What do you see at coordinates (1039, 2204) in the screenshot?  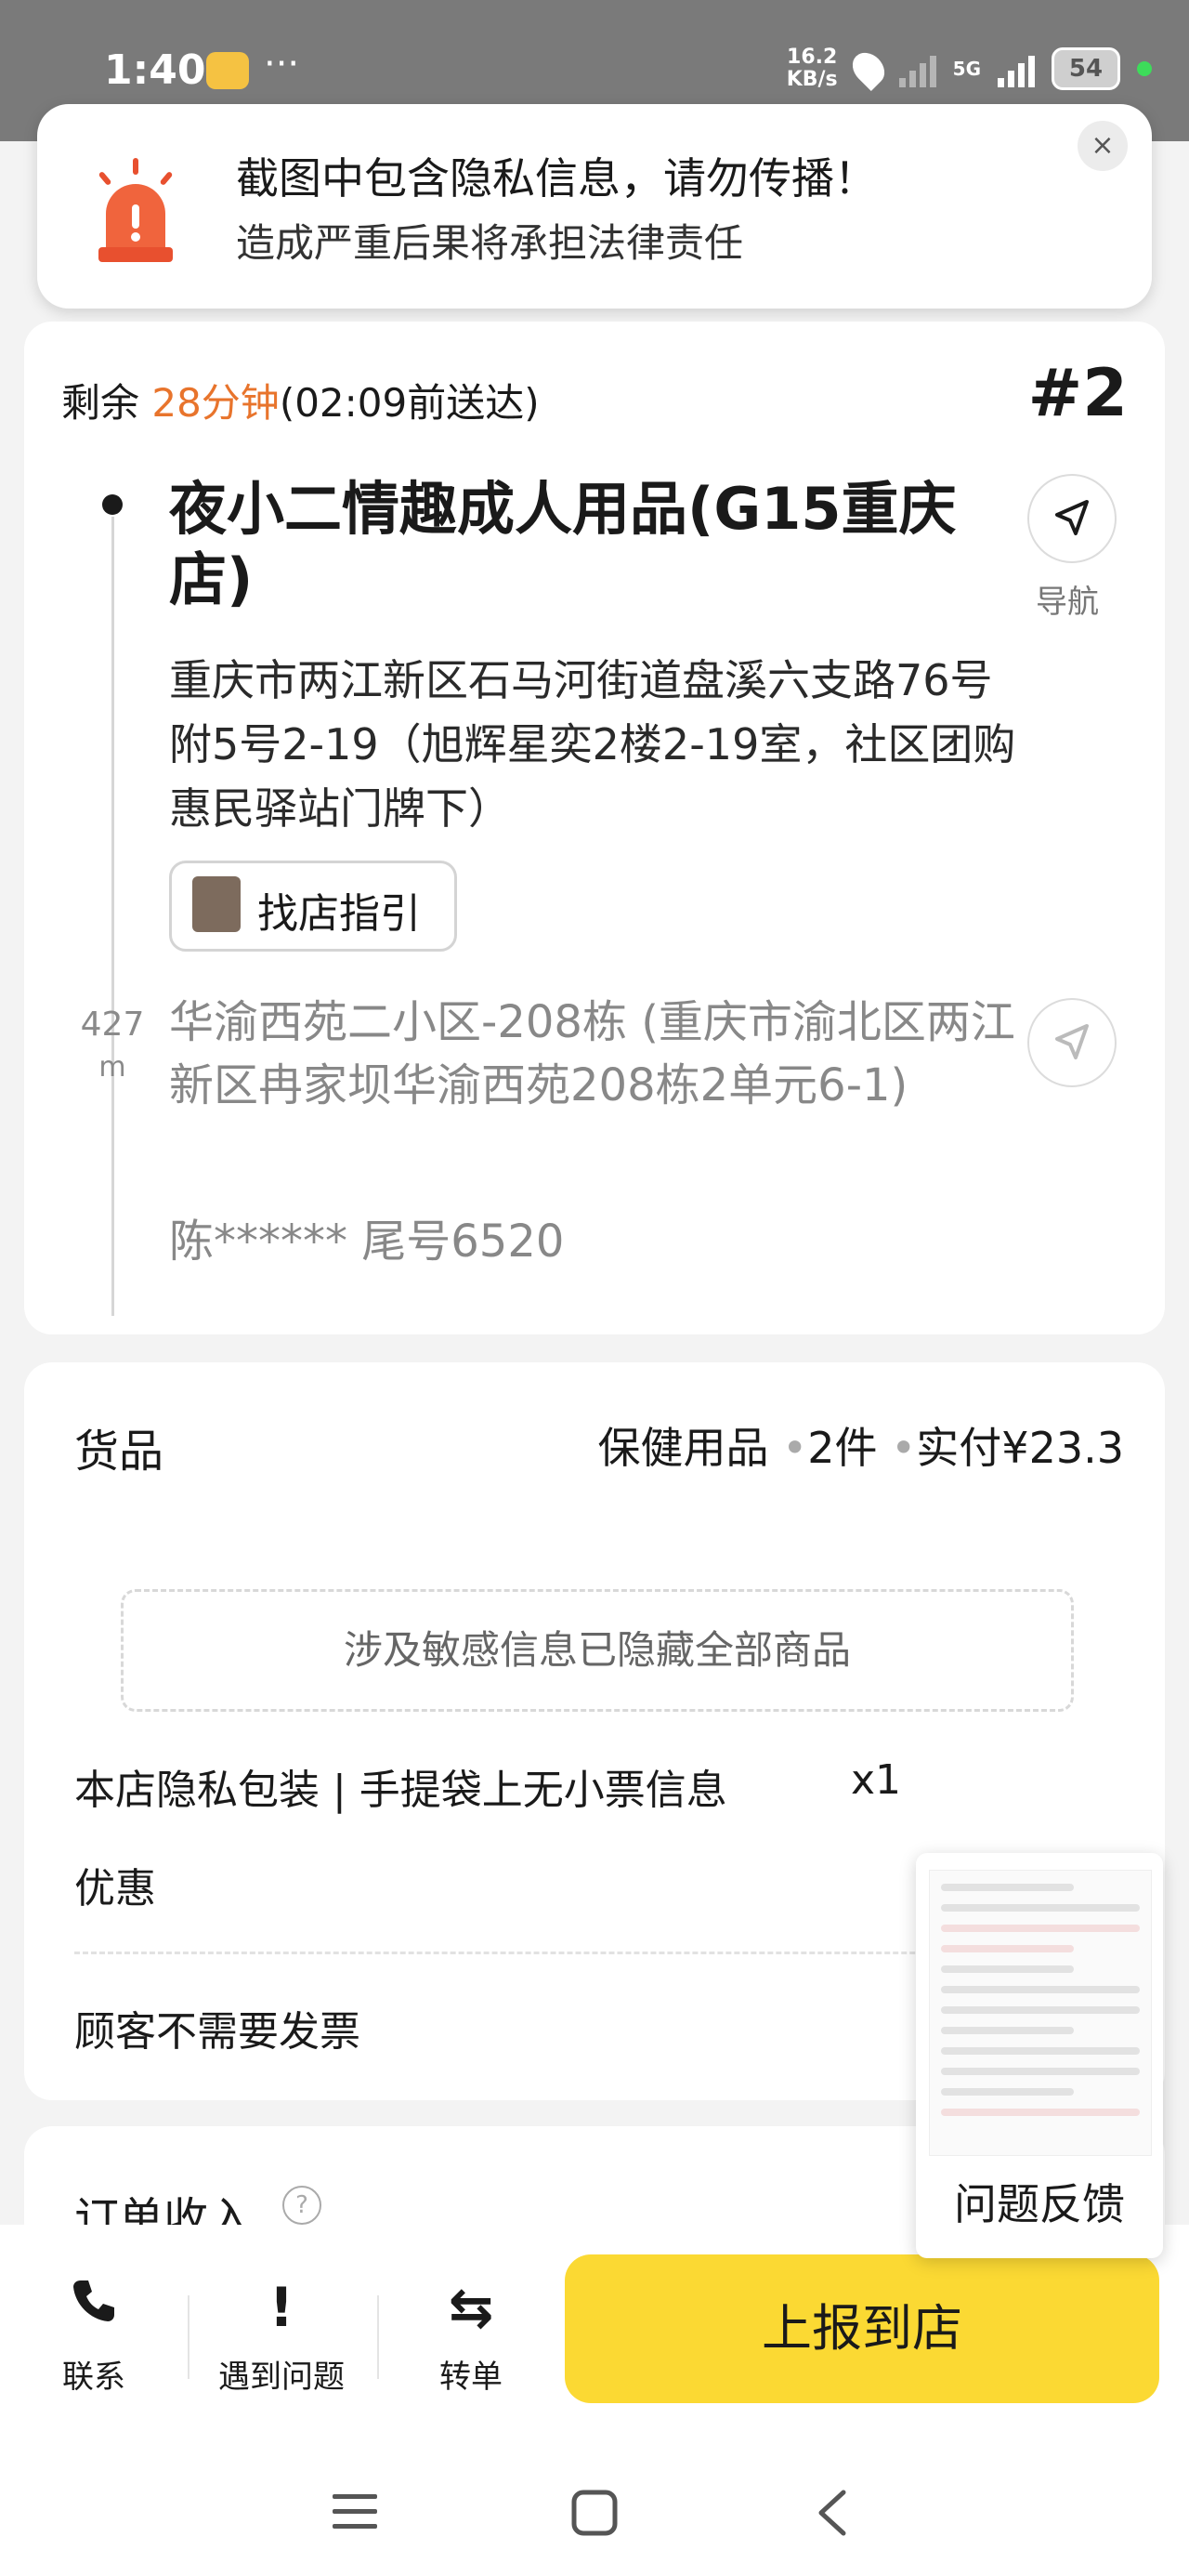 I see `feedback-label: 问题反馈` at bounding box center [1039, 2204].